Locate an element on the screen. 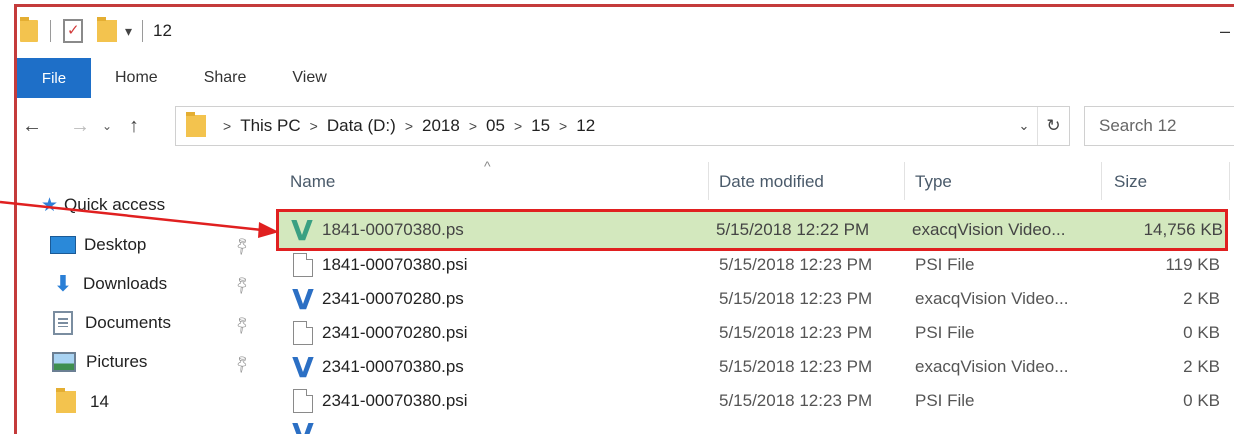 The width and height of the screenshot is (1234, 434). breadcrumb-data-drive: Data (D:) is located at coordinates (361, 126).